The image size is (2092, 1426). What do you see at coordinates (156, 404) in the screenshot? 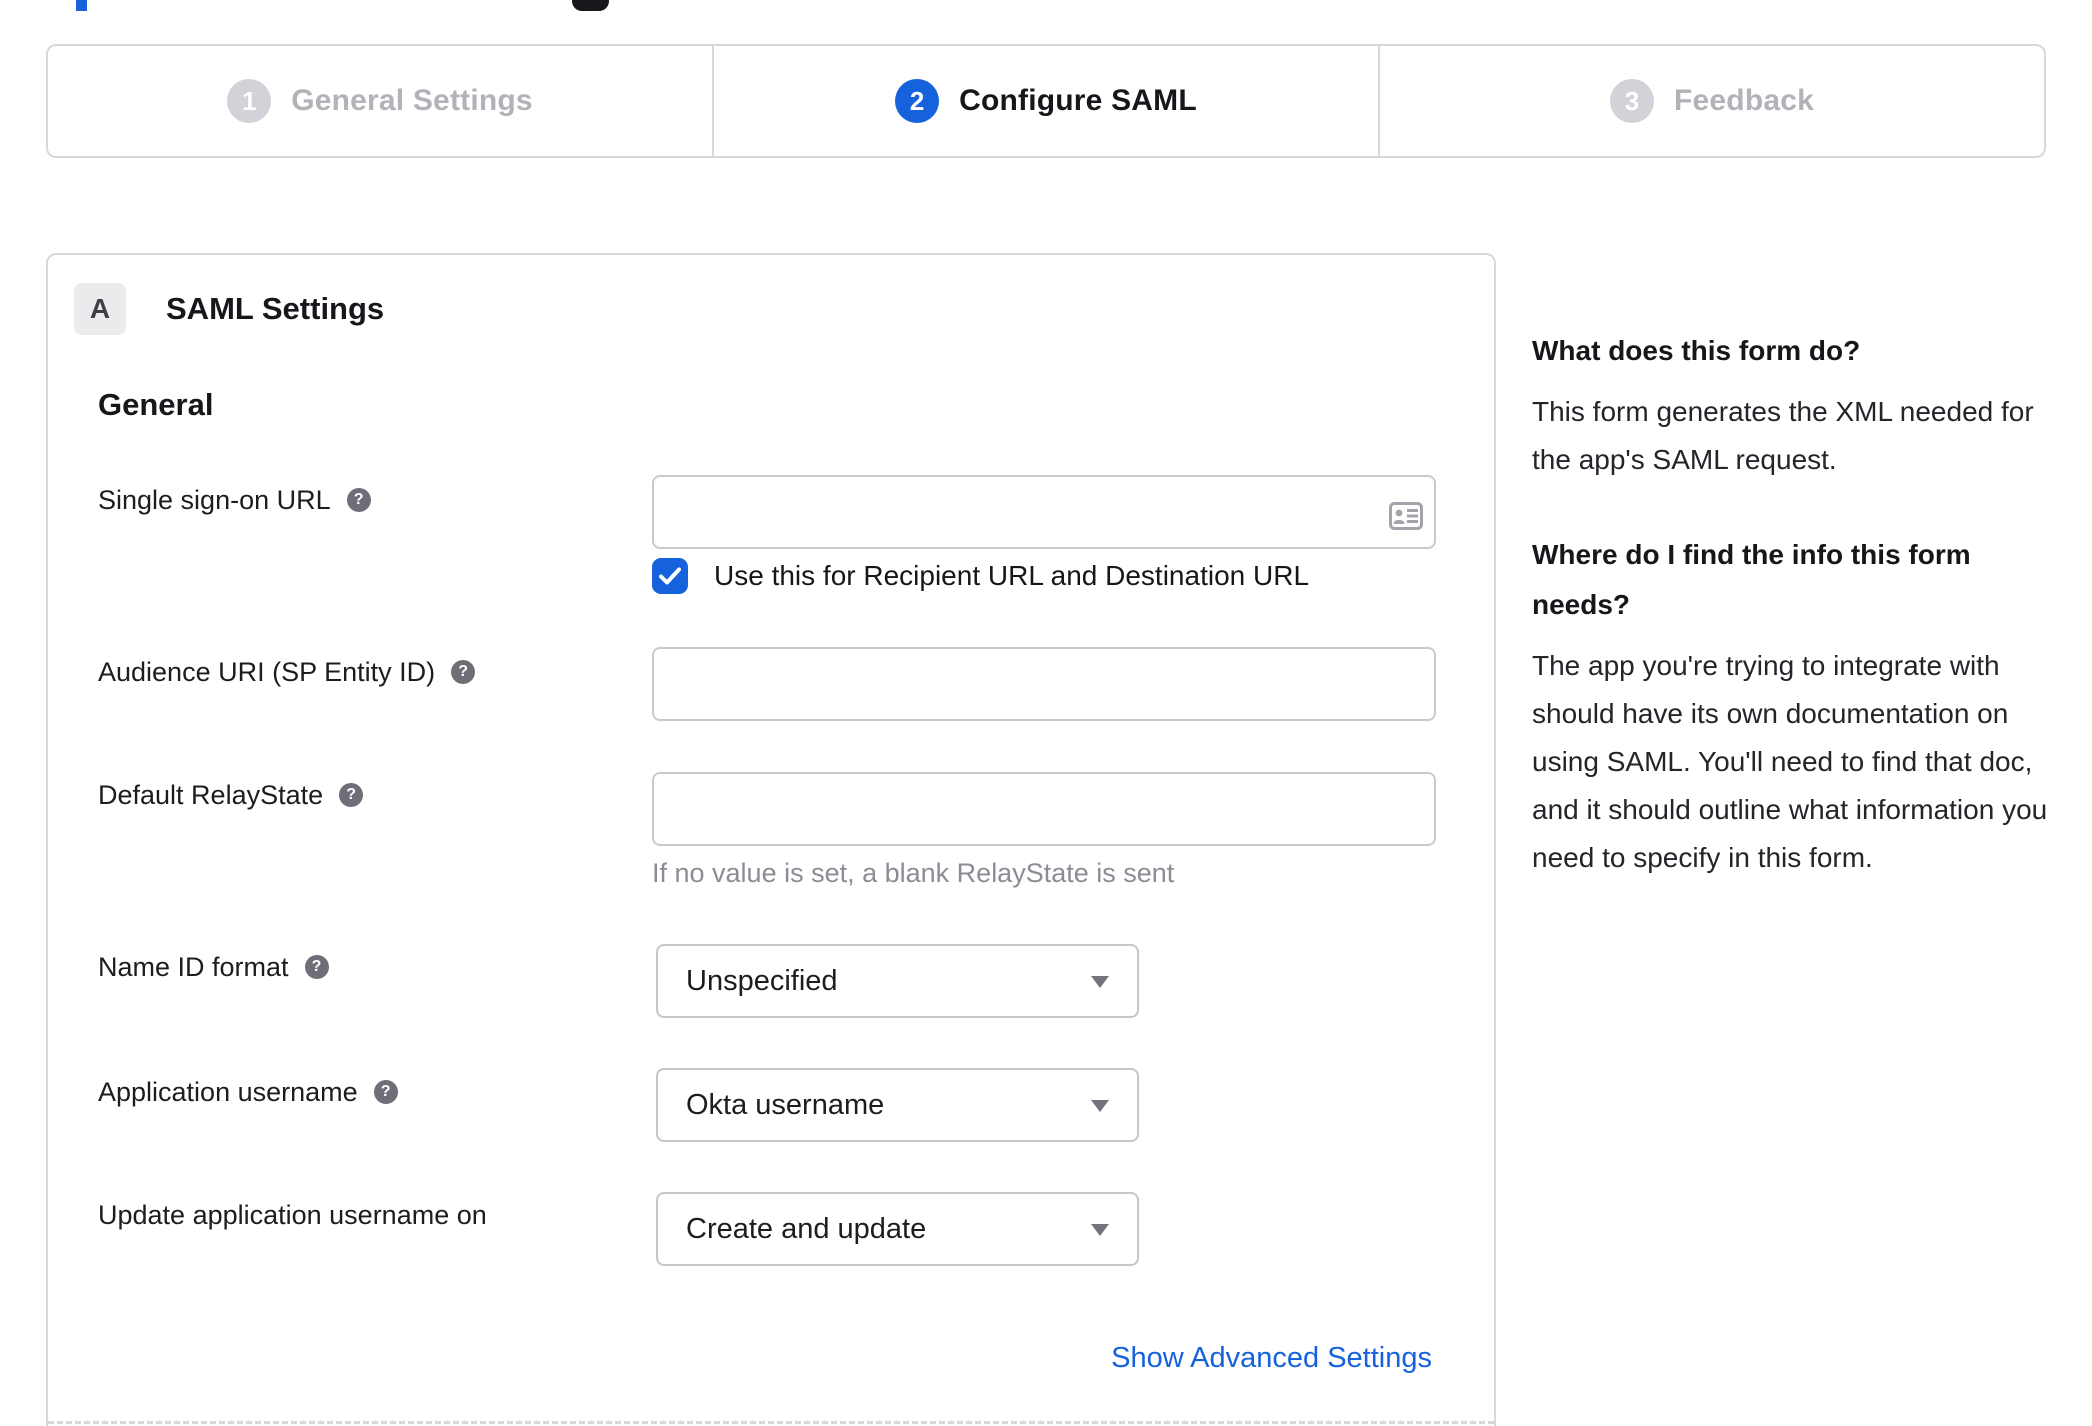
I see `general-group-title: General` at bounding box center [156, 404].